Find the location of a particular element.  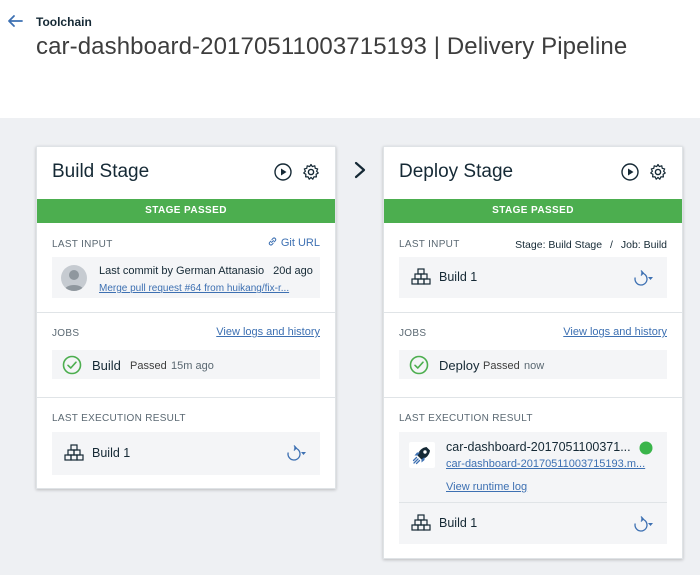

input-source: Stage: Build Stage / Job: Build is located at coordinates (591, 245).